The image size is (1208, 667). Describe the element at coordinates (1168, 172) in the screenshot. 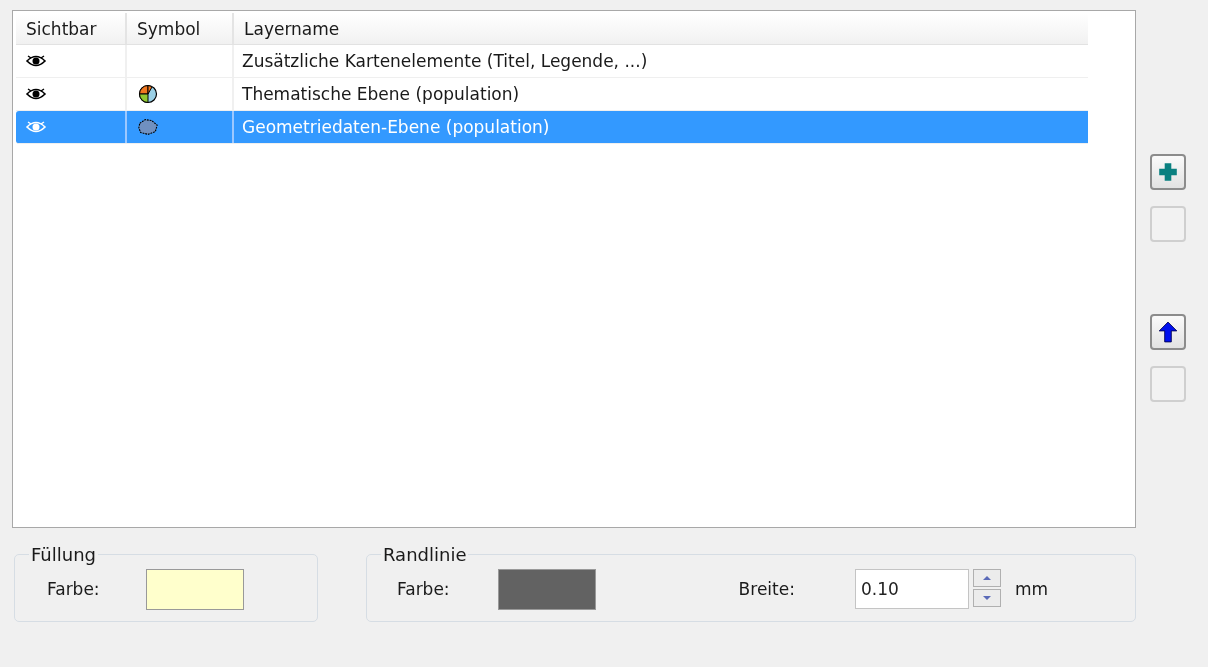

I see `plus-icon` at that location.